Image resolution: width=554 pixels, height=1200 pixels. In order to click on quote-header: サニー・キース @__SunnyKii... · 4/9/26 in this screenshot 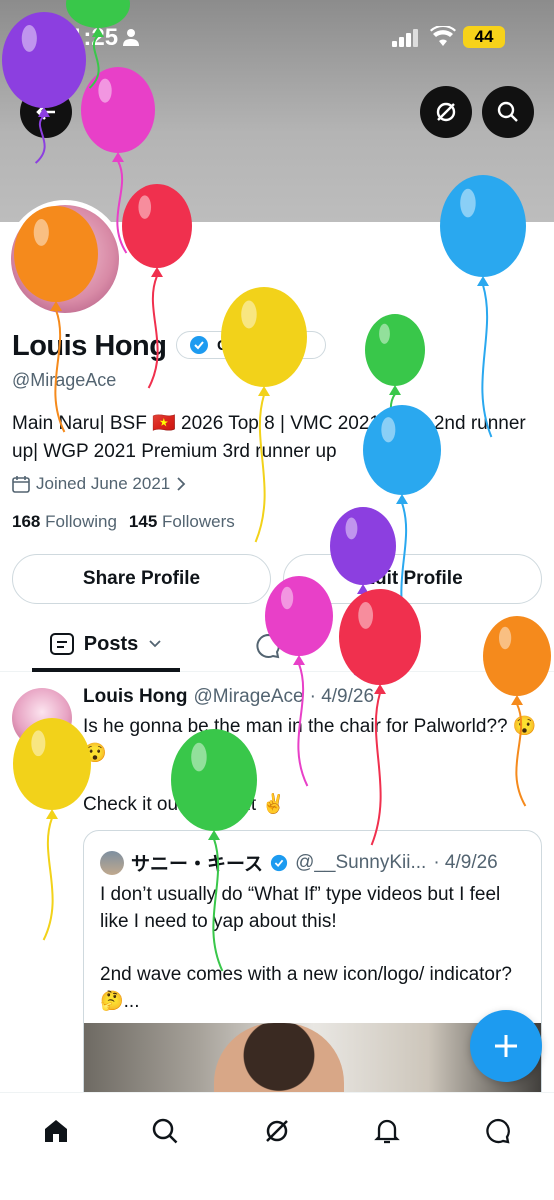, I will do `click(299, 862)`.